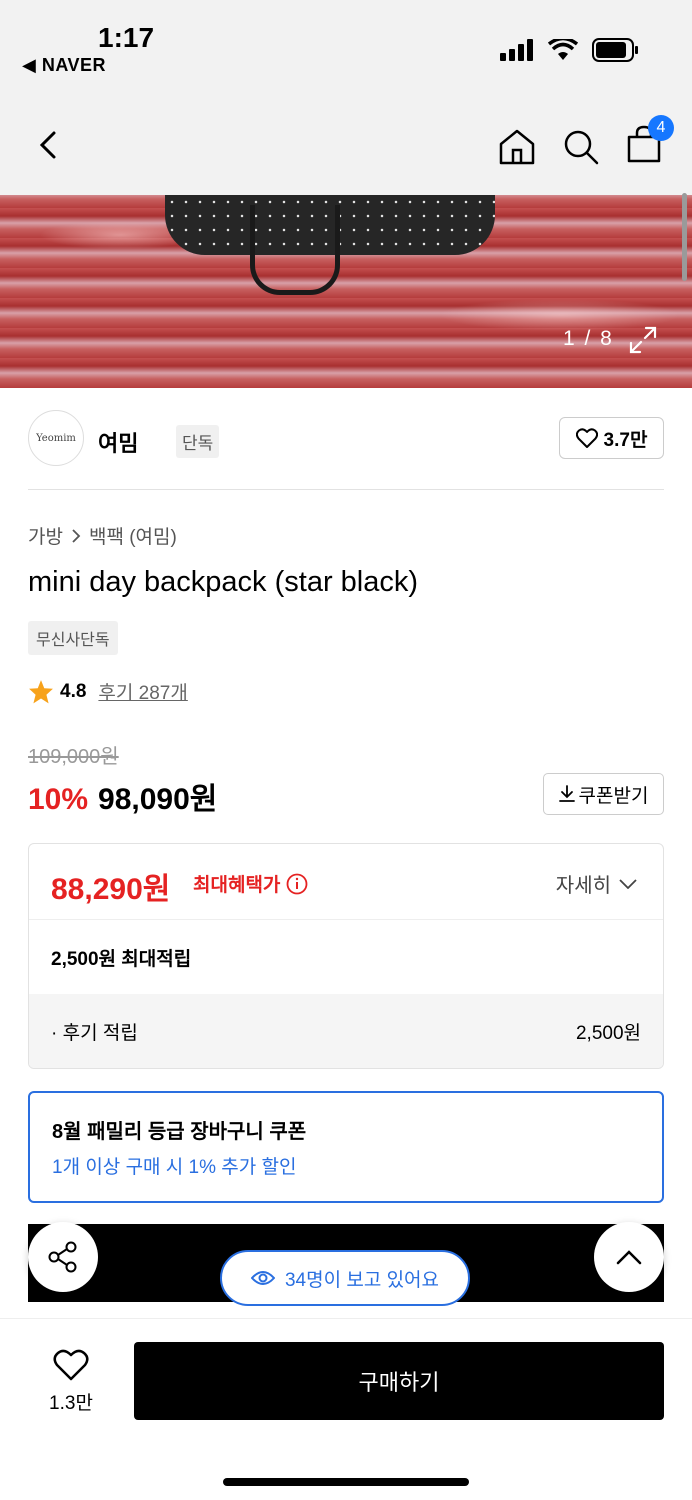 This screenshot has width=692, height=1500. What do you see at coordinates (661, 128) in the screenshot?
I see `cart-count-badge: 4` at bounding box center [661, 128].